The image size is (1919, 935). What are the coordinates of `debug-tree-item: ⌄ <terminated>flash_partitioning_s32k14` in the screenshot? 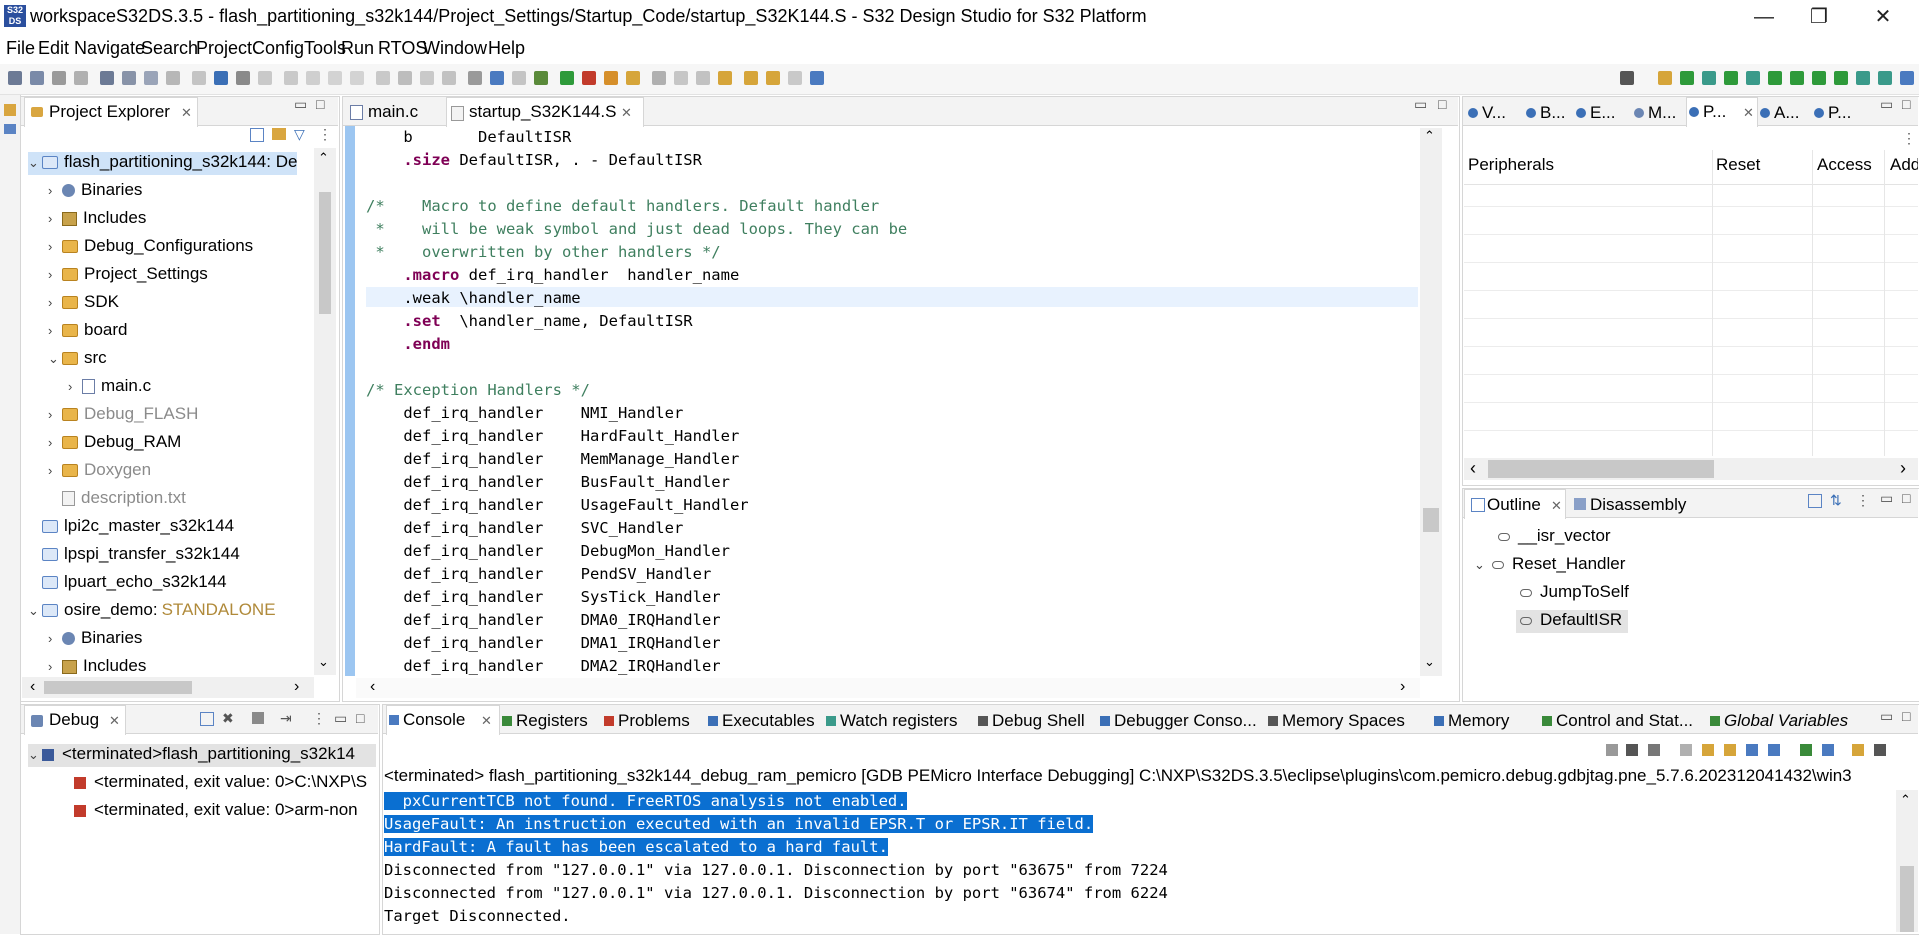 It's located at (202, 755).